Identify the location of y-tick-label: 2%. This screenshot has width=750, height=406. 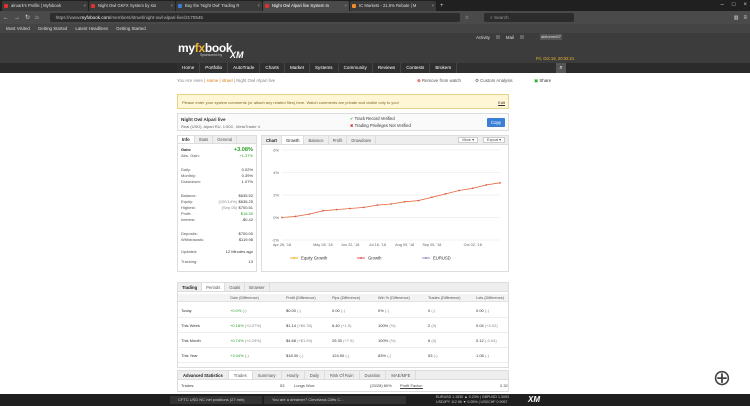
(276, 195).